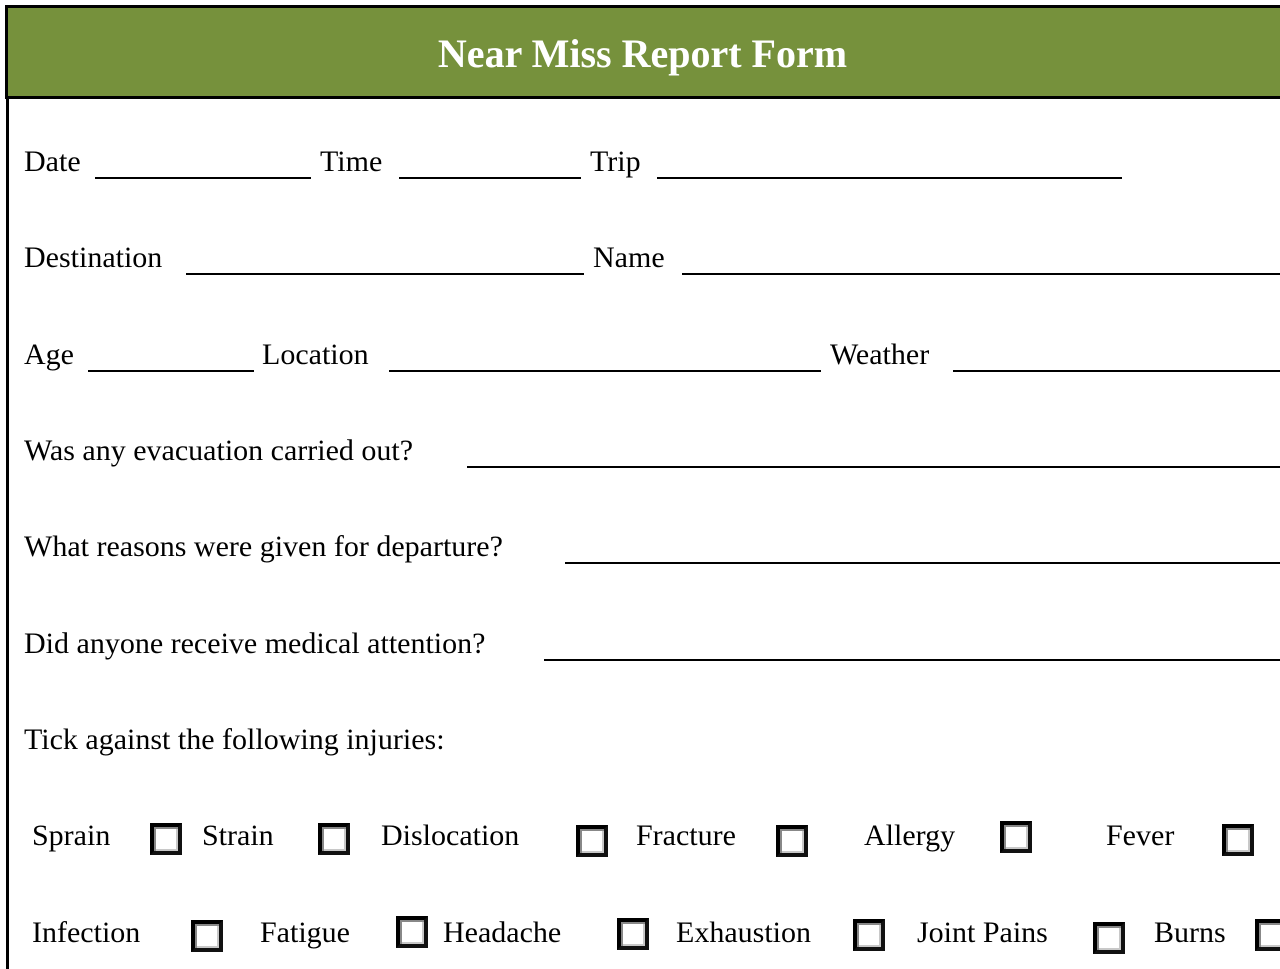 This screenshot has width=1280, height=969. Describe the element at coordinates (238, 835) in the screenshot. I see `injury-label-strain: Strain` at that location.